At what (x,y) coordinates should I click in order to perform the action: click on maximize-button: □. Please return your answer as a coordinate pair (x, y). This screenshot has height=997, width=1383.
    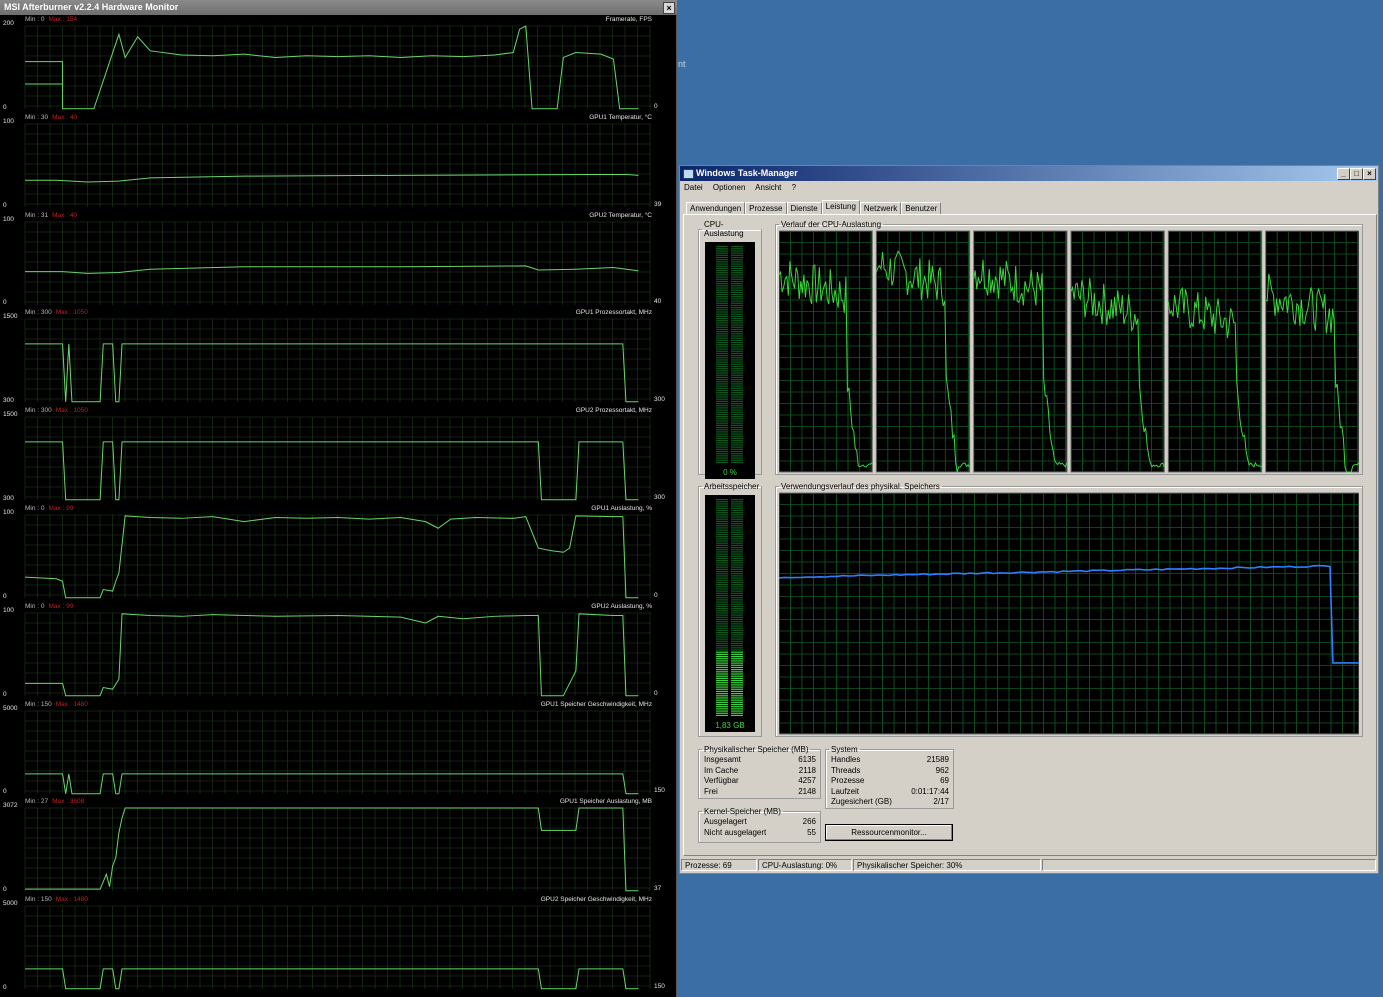
    Looking at the image, I should click on (1356, 174).